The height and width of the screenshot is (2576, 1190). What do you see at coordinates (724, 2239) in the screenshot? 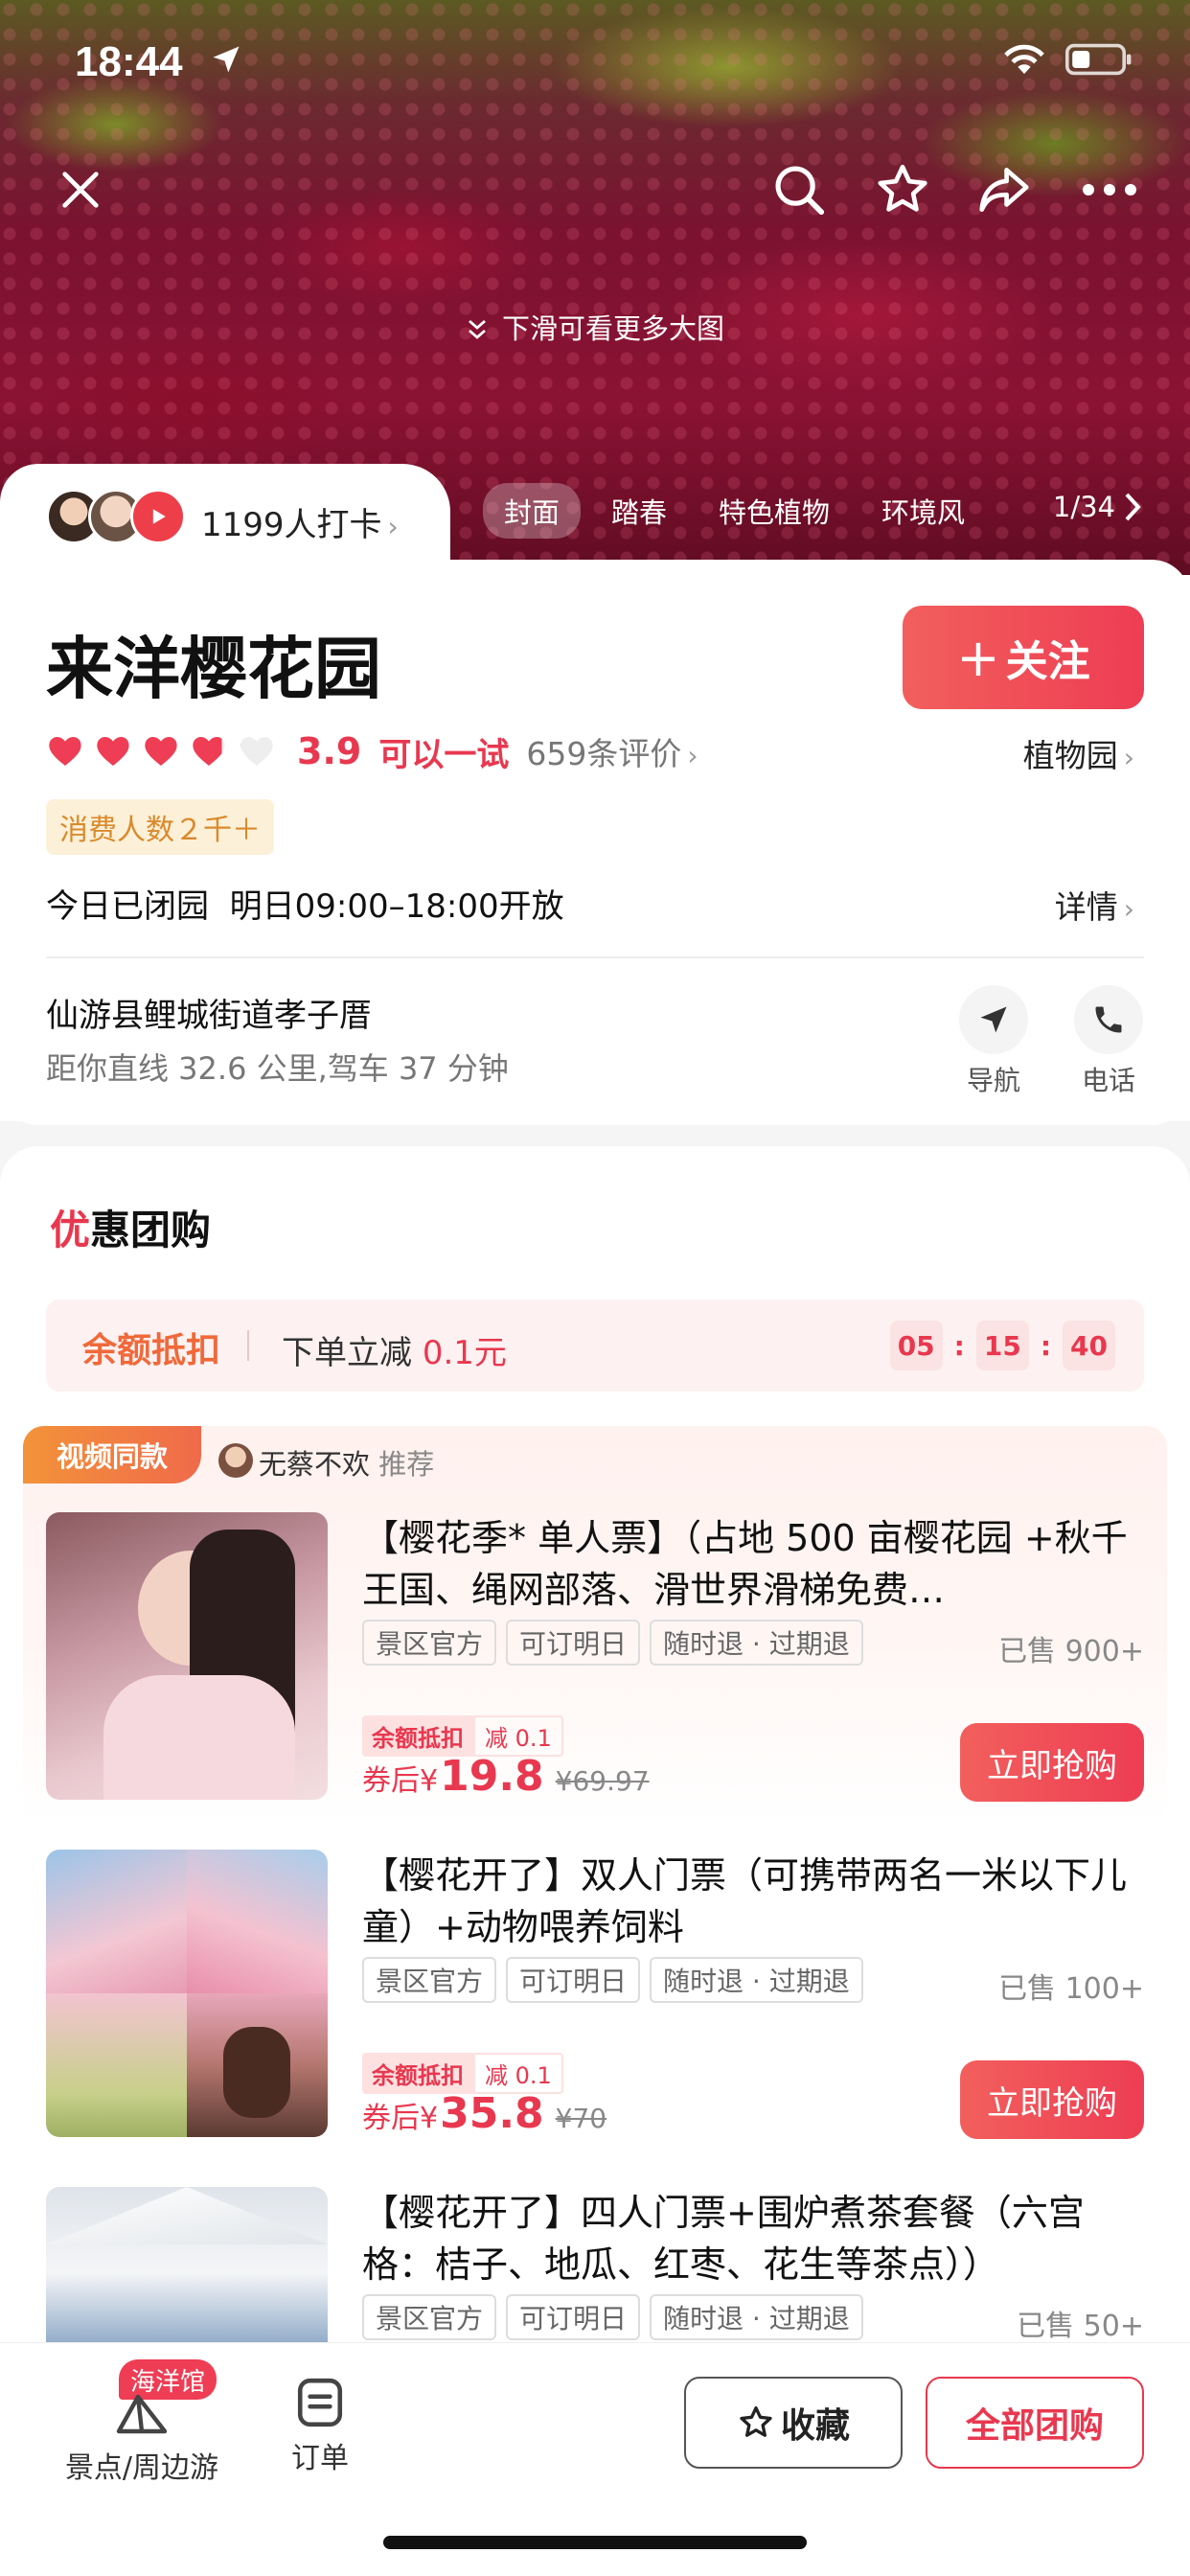
I see `product-title: 【樱花开了】四人门票+围炉煮茶套餐（六宫格：桔子、地瓜、红枣、花生等茶点））` at bounding box center [724, 2239].